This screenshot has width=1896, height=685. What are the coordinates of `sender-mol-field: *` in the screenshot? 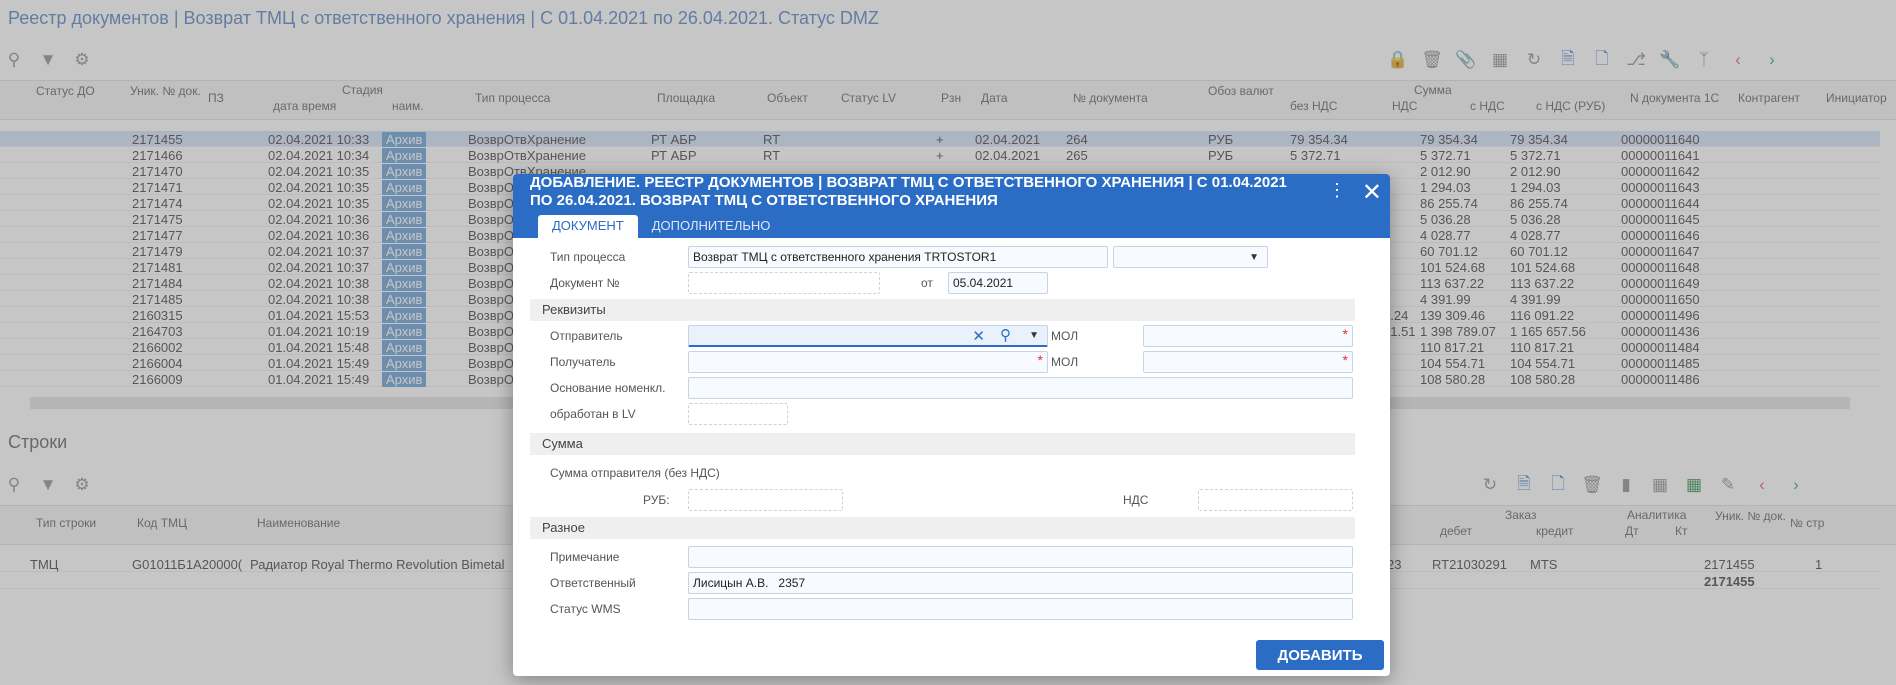 It's located at (1248, 336).